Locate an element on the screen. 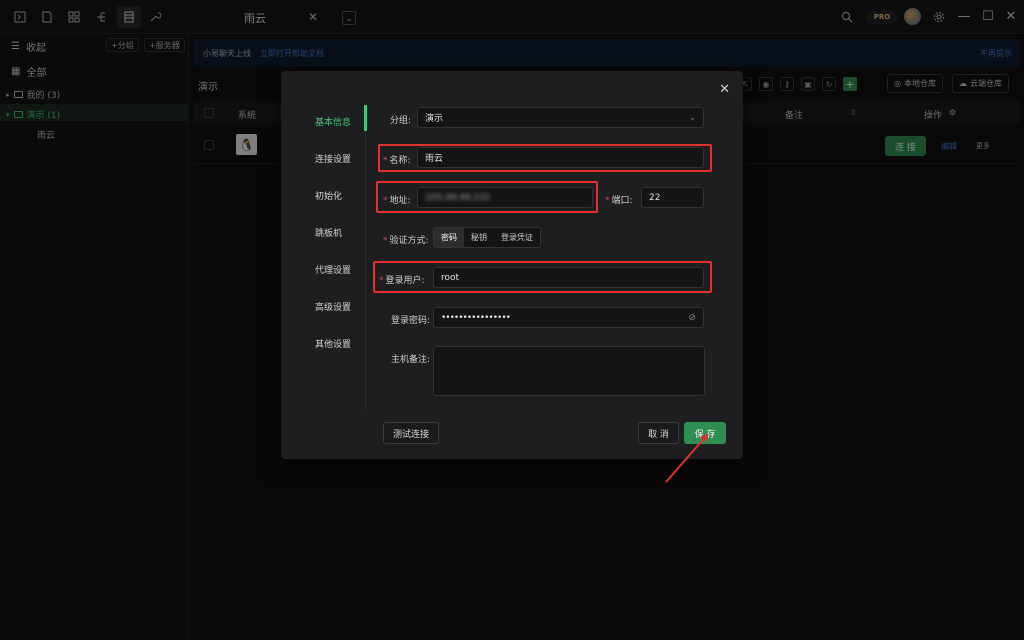  auth-option-password: 密码 is located at coordinates (449, 237).